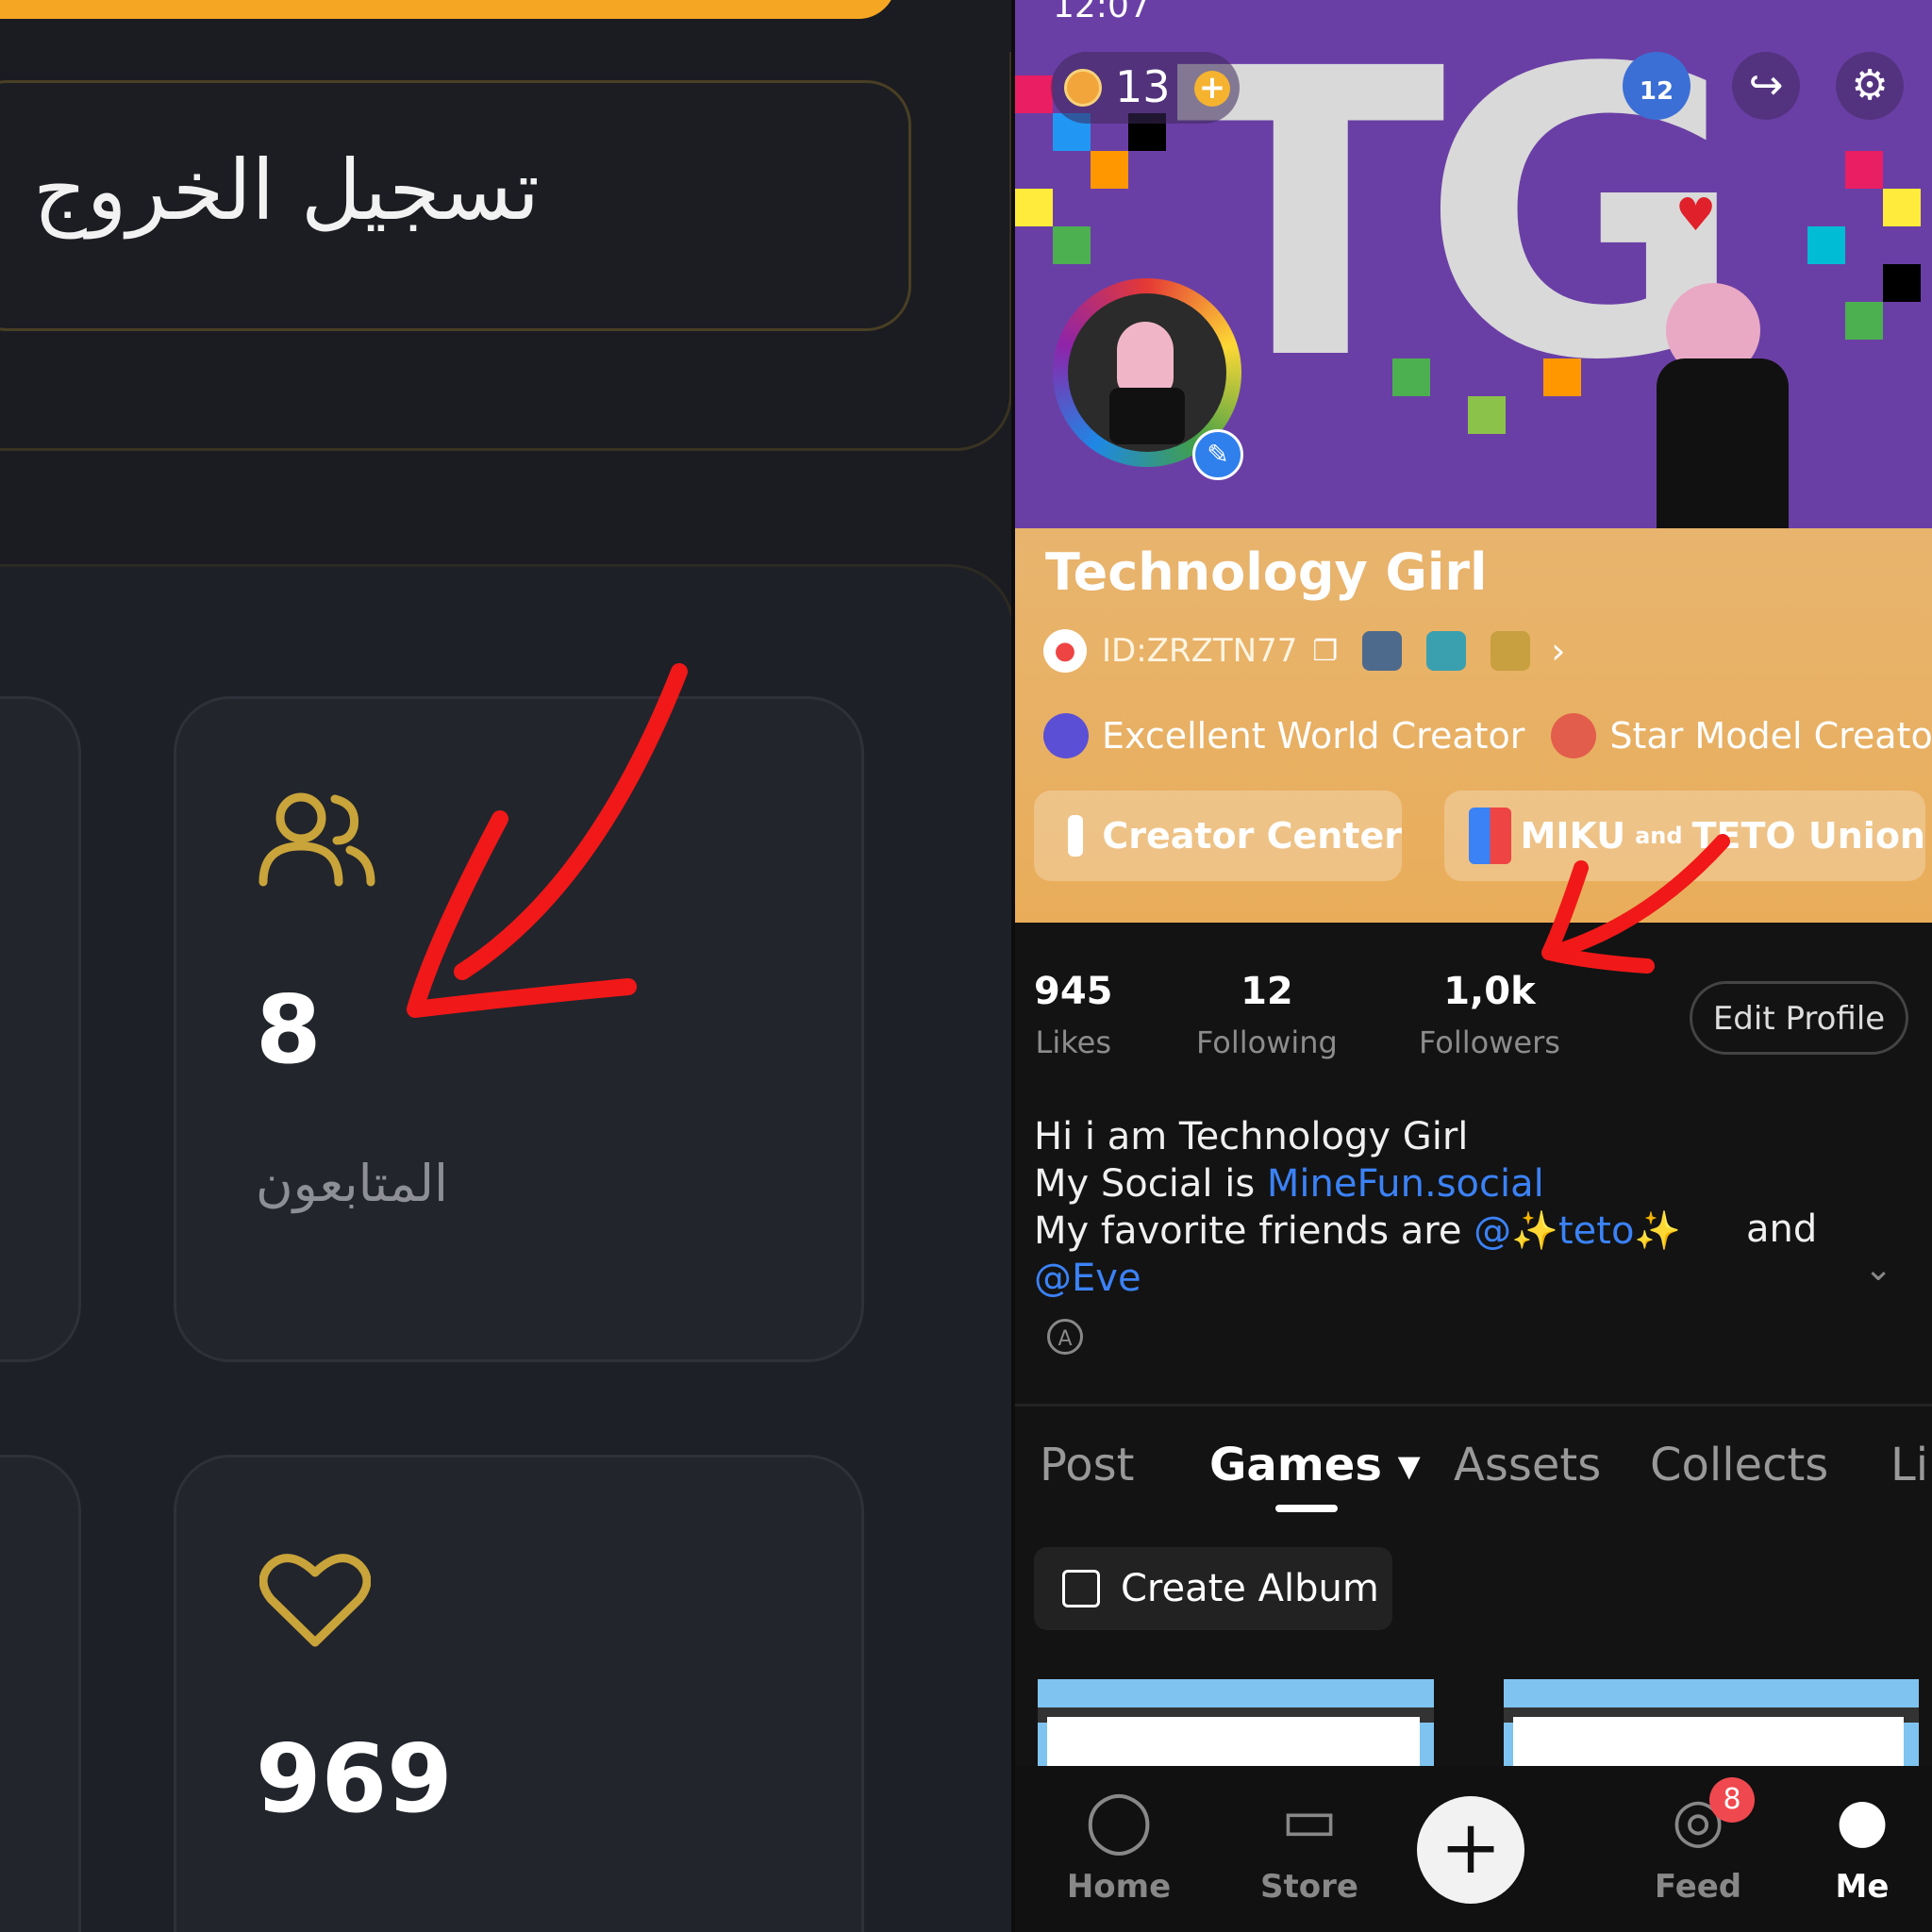  Describe the element at coordinates (1574, 735) in the screenshot. I see `model-creator-icon` at that location.